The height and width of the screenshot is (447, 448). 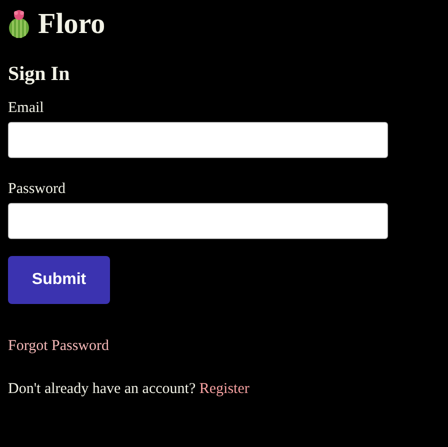 What do you see at coordinates (59, 280) in the screenshot?
I see `submit-button: Submit` at bounding box center [59, 280].